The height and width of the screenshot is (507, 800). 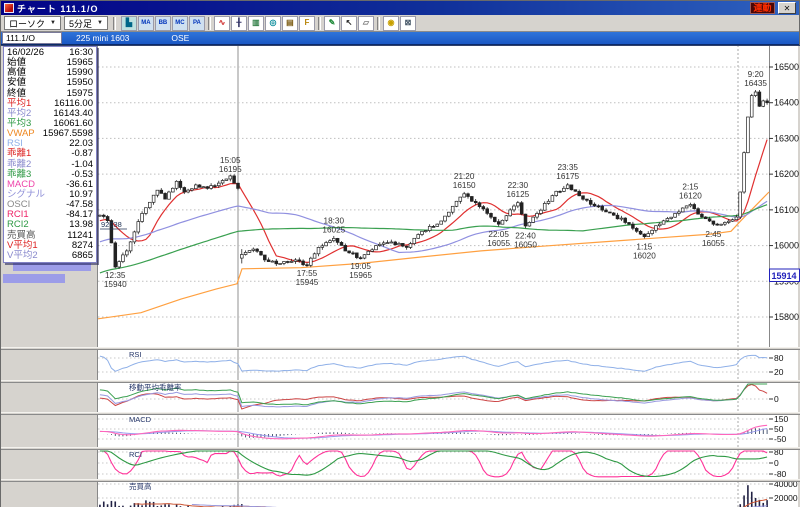 What do you see at coordinates (779, 429) in the screenshot?
I see `svg-text: 50` at bounding box center [779, 429].